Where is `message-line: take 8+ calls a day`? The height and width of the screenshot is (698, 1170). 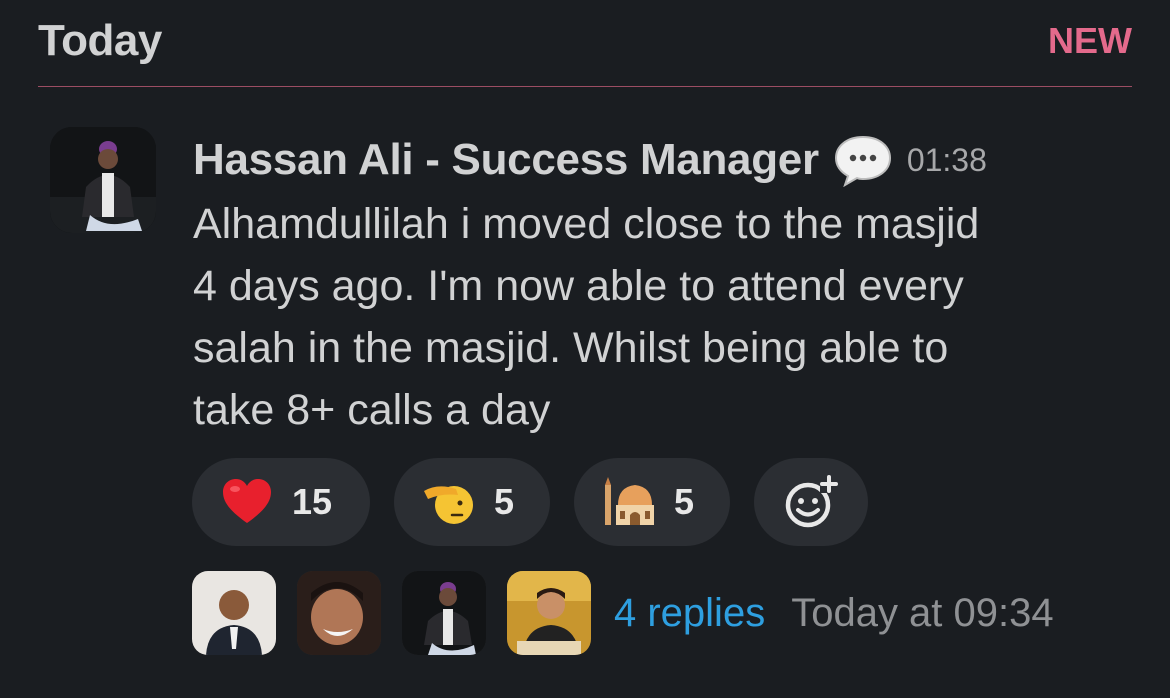
message-line: take 8+ calls a day is located at coordinates (372, 410).